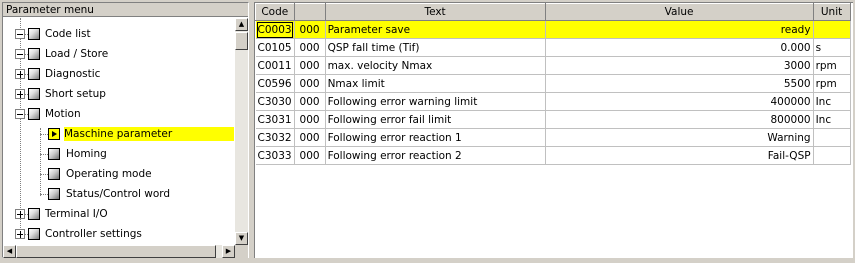  What do you see at coordinates (275, 47) in the screenshot?
I see `cell-code: C0105` at bounding box center [275, 47].